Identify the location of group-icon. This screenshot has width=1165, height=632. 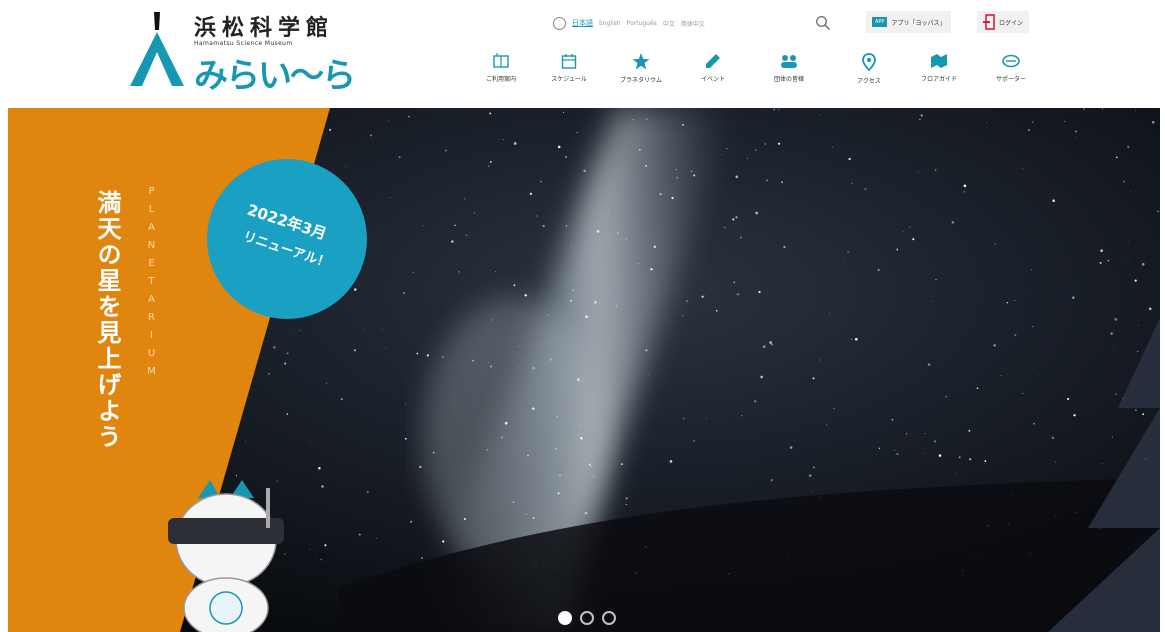
(789, 61).